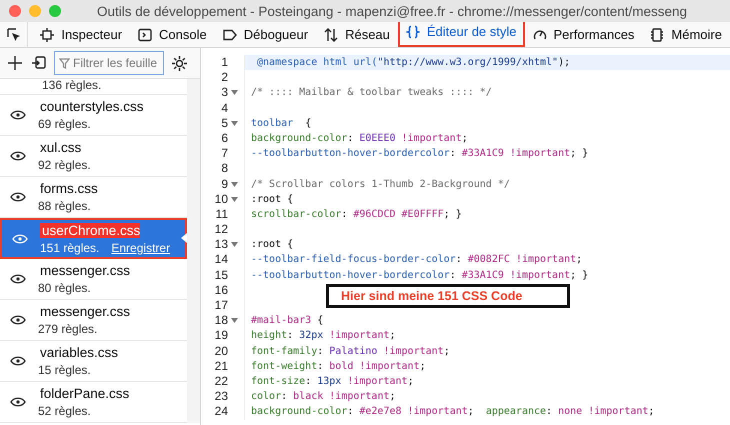 The height and width of the screenshot is (425, 730). What do you see at coordinates (64, 411) in the screenshot?
I see `rule-count: 52 règles.` at bounding box center [64, 411].